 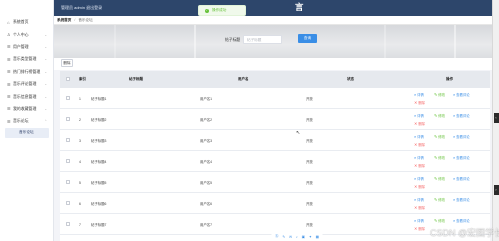 What do you see at coordinates (99, 162) in the screenshot?
I see `cell-title: 帖子标题4` at bounding box center [99, 162].